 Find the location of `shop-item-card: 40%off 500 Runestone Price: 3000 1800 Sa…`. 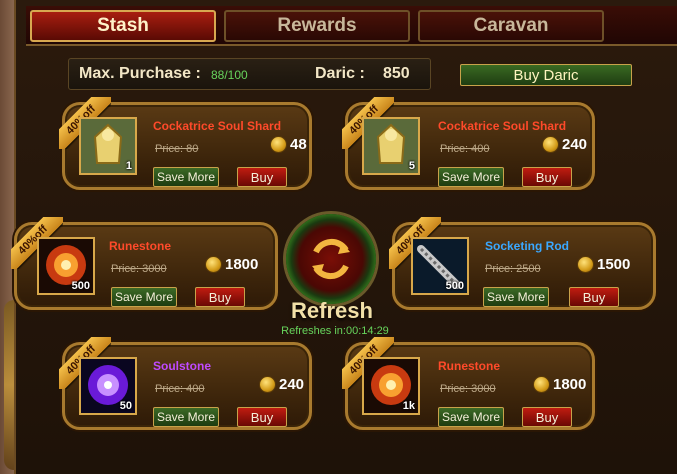

shop-item-card: 40%off 500 Runestone Price: 3000 1800 Sa… is located at coordinates (144, 263).